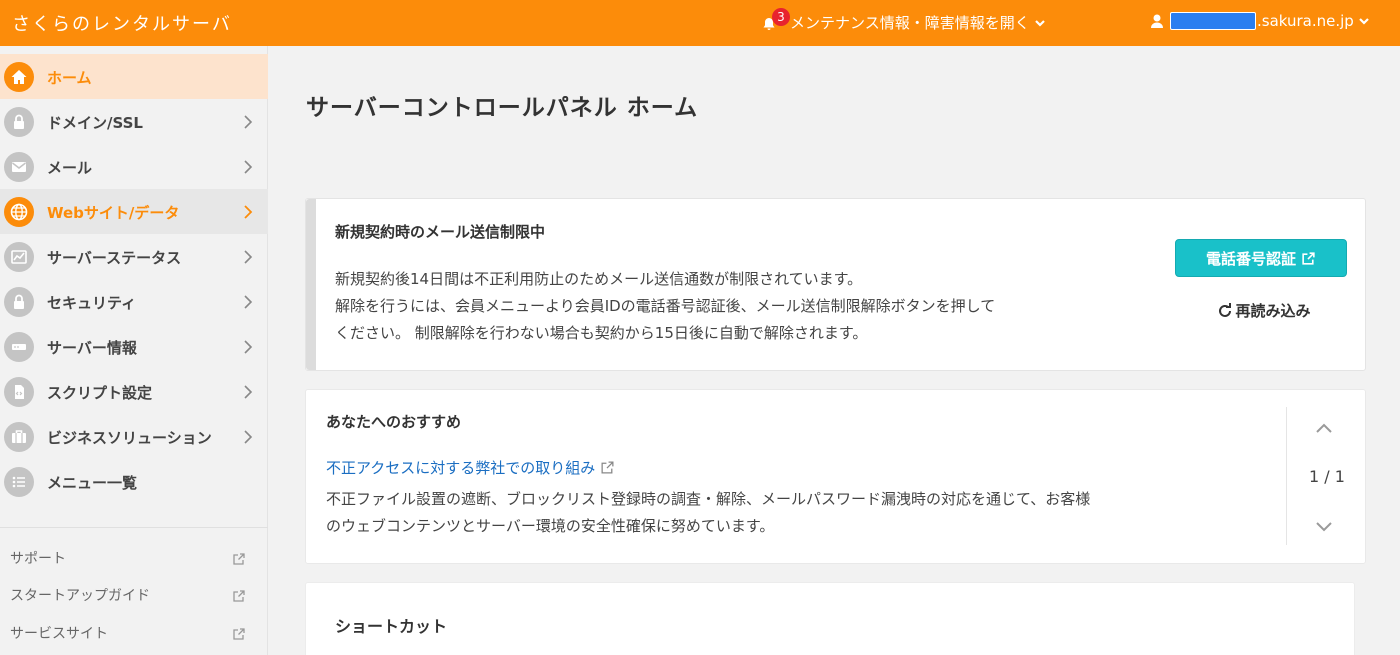 The image size is (1400, 655). I want to click on sidebar-link-service-site: サービスサイト, so click(134, 635).